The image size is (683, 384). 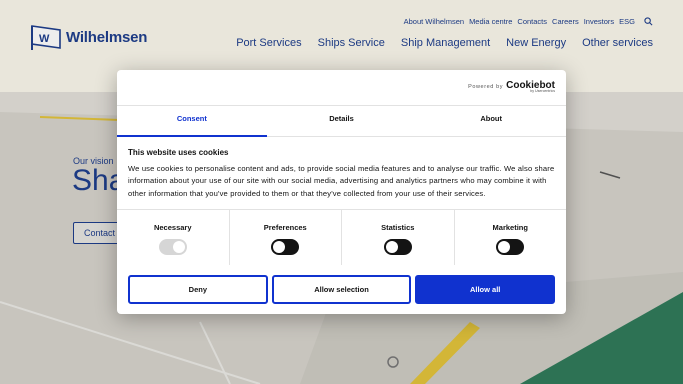 I want to click on powered-by-label: Powered by, so click(x=486, y=86).